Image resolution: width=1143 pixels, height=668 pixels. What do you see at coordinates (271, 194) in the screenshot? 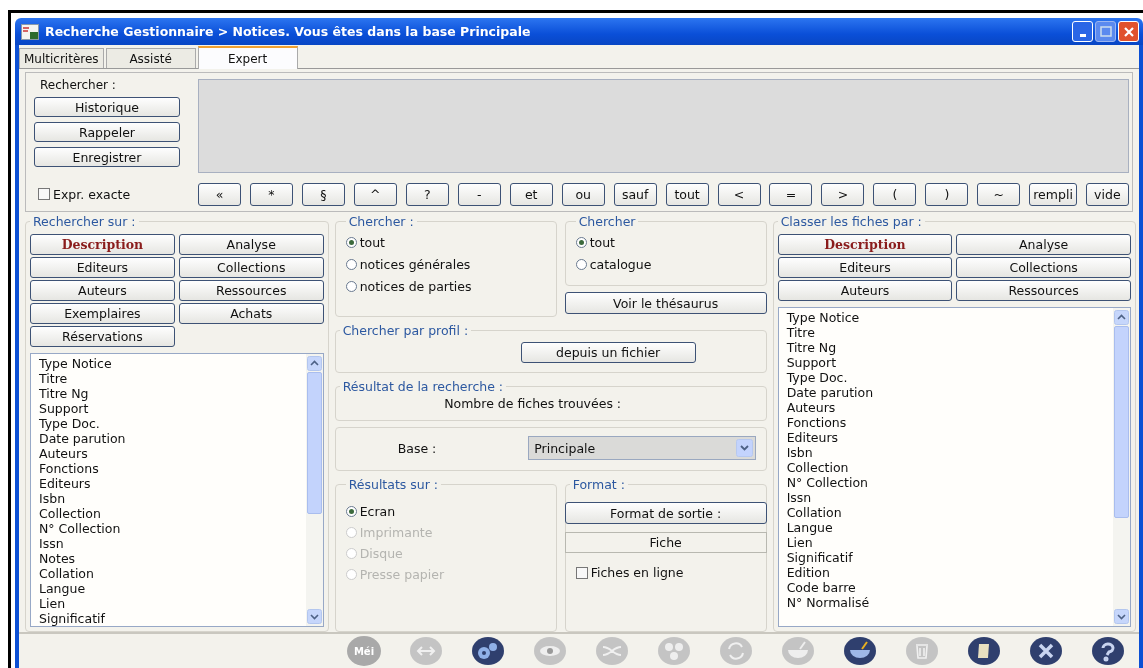
I see `operator-button: *` at bounding box center [271, 194].